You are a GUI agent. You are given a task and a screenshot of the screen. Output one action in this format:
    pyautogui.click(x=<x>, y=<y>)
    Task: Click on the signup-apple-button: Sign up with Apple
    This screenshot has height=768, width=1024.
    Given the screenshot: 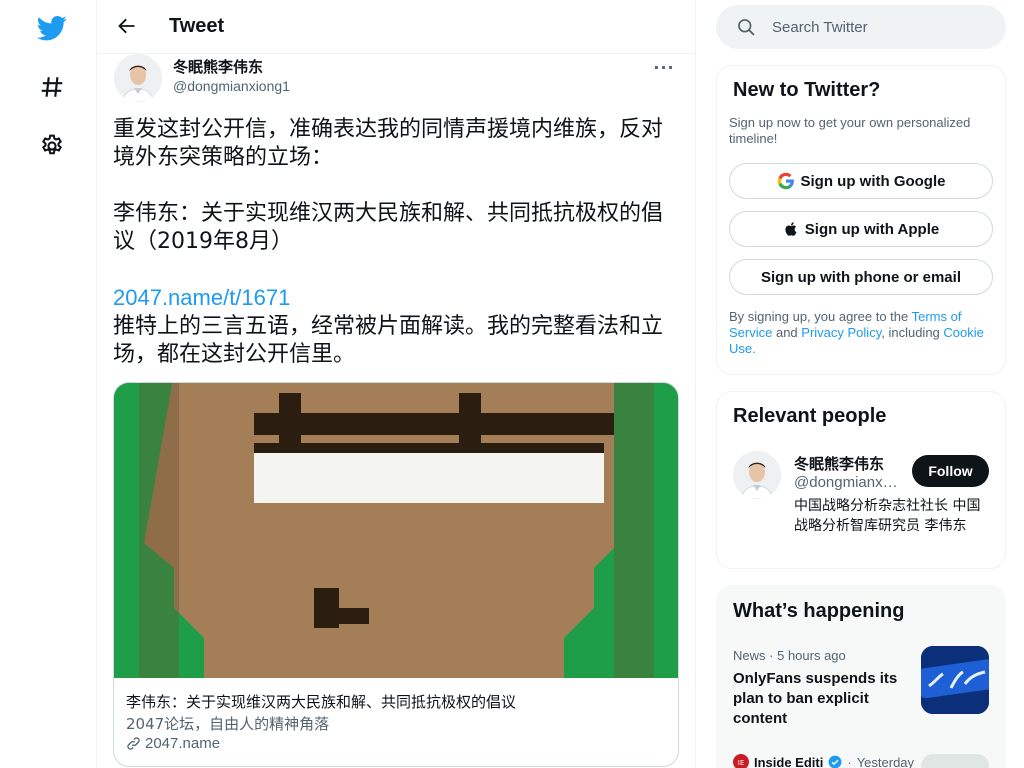 What is the action you would take?
    pyautogui.click(x=861, y=229)
    